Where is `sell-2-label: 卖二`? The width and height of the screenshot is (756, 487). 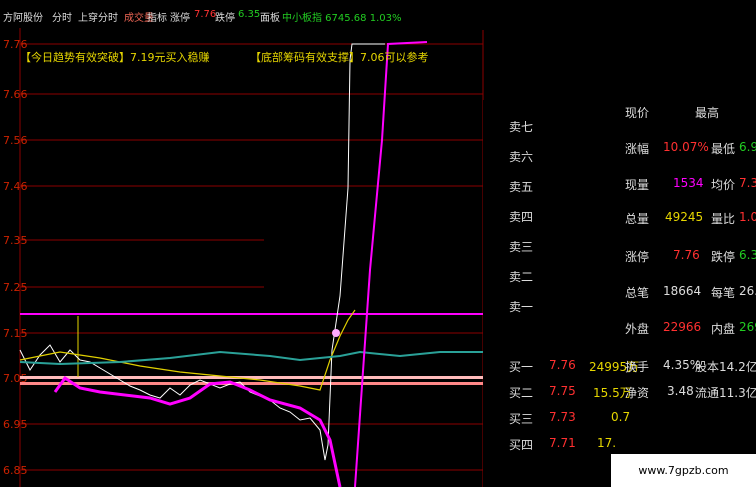
sell-2-label: 卖二 is located at coordinates (521, 277).